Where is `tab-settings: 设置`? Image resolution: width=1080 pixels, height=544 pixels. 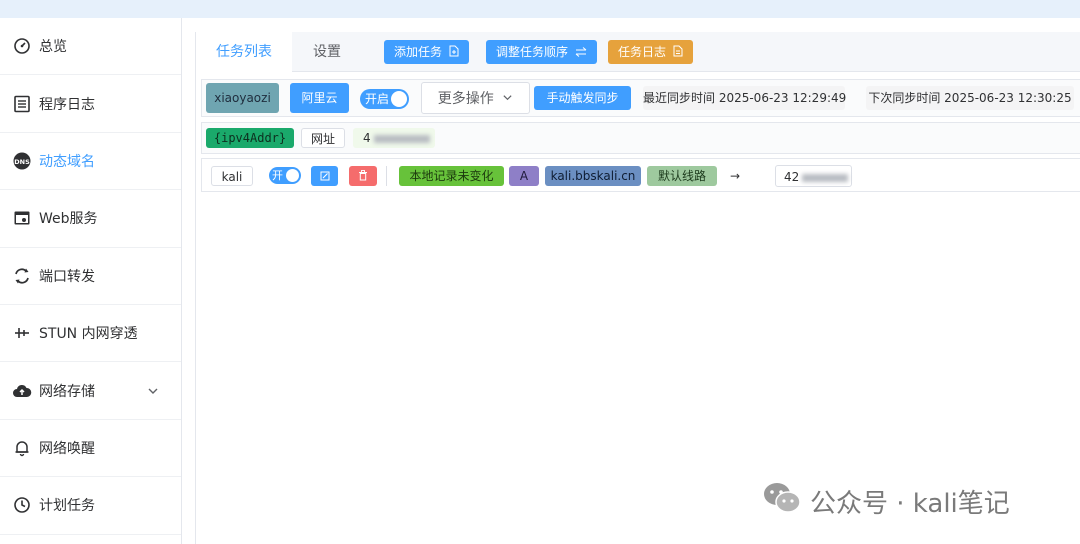
tab-settings: 设置 is located at coordinates (327, 52).